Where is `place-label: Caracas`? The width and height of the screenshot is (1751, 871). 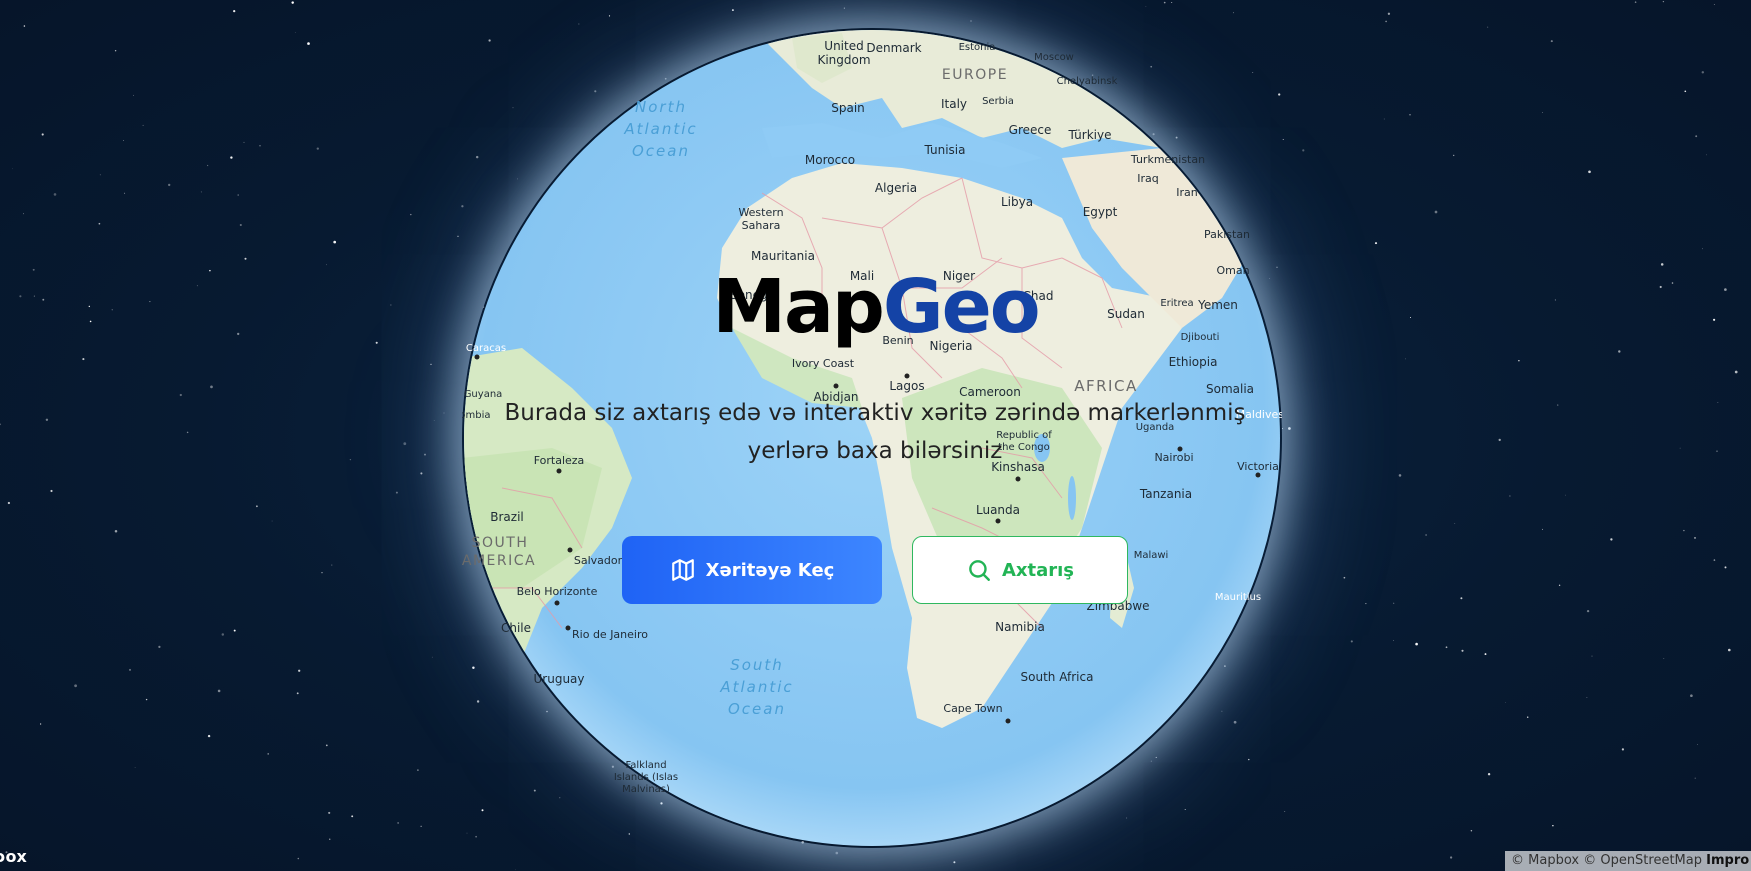
place-label: Caracas is located at coordinates (486, 348).